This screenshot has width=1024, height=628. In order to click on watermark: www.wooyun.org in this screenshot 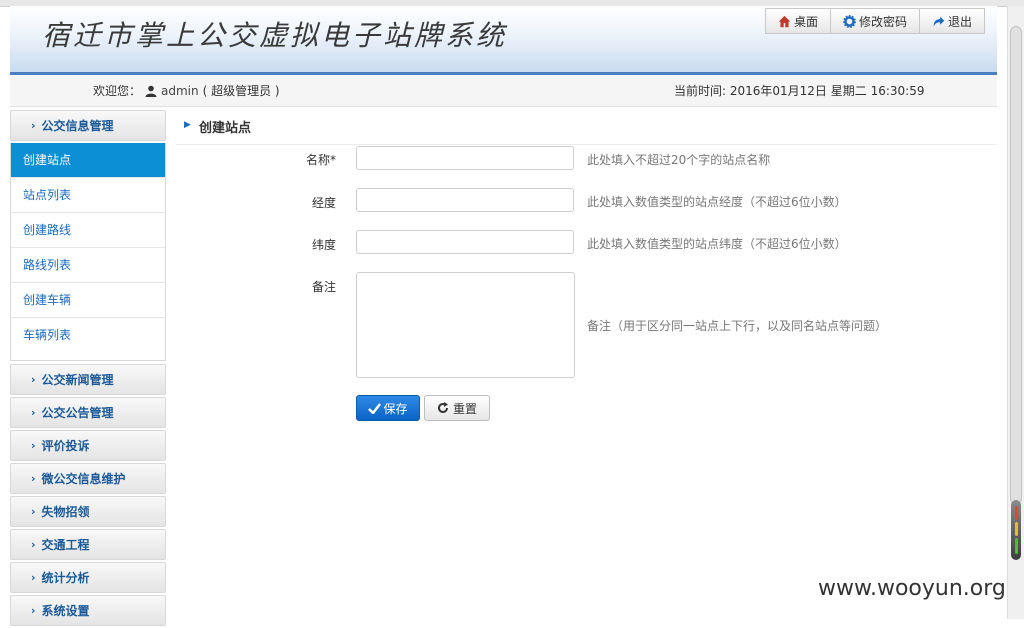, I will do `click(912, 588)`.